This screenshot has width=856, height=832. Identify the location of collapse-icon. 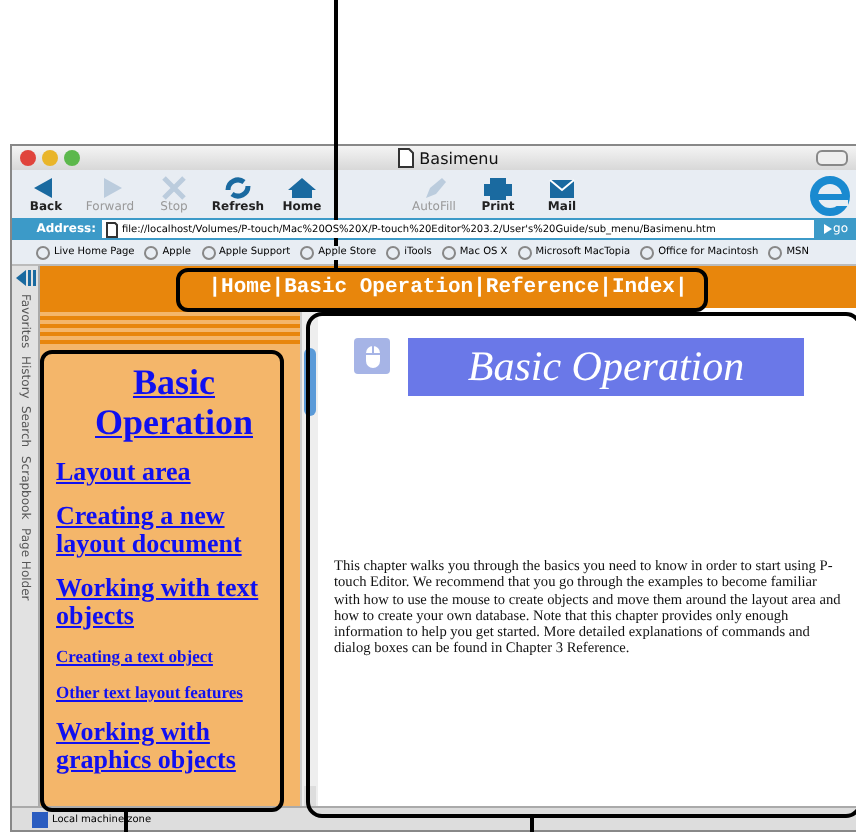
(25, 278).